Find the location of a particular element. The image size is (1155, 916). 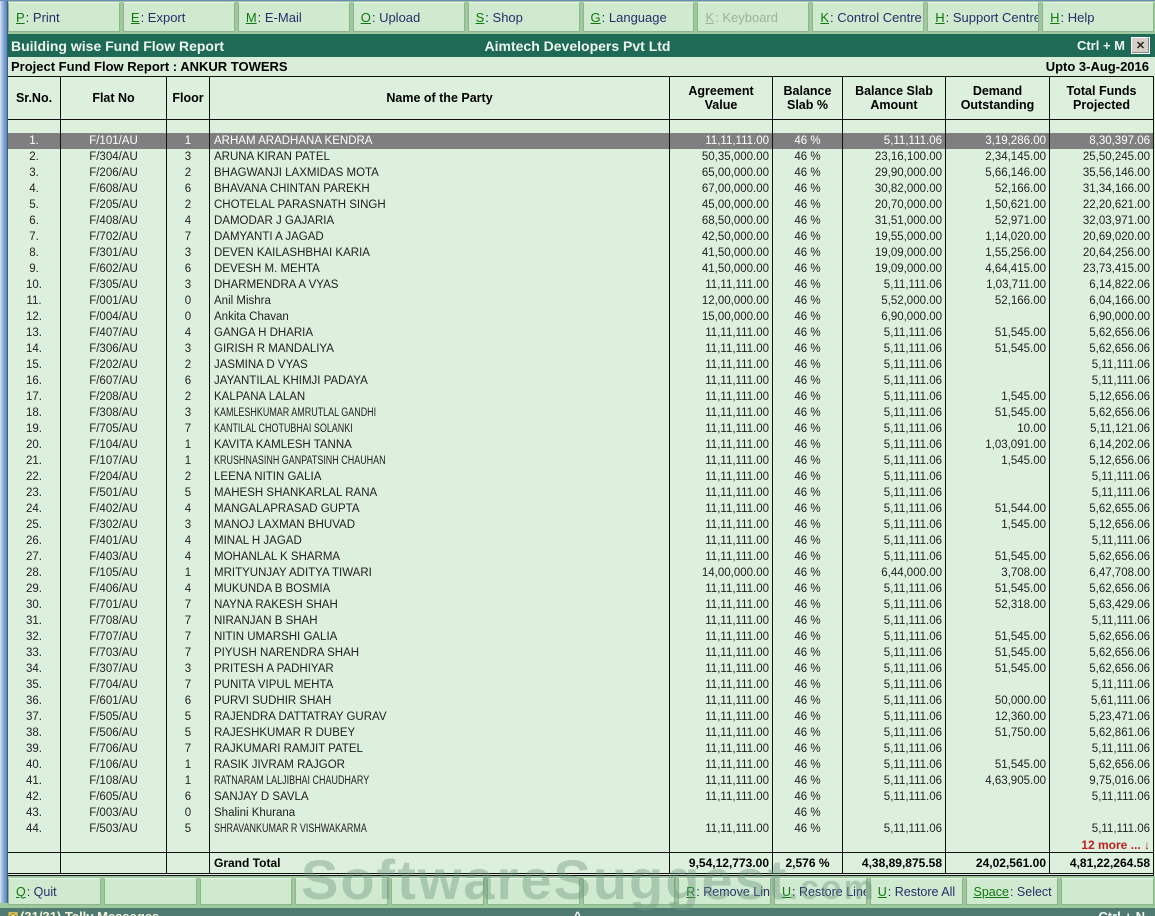

toolbar-button-select: Space: Select is located at coordinates (1012, 891).